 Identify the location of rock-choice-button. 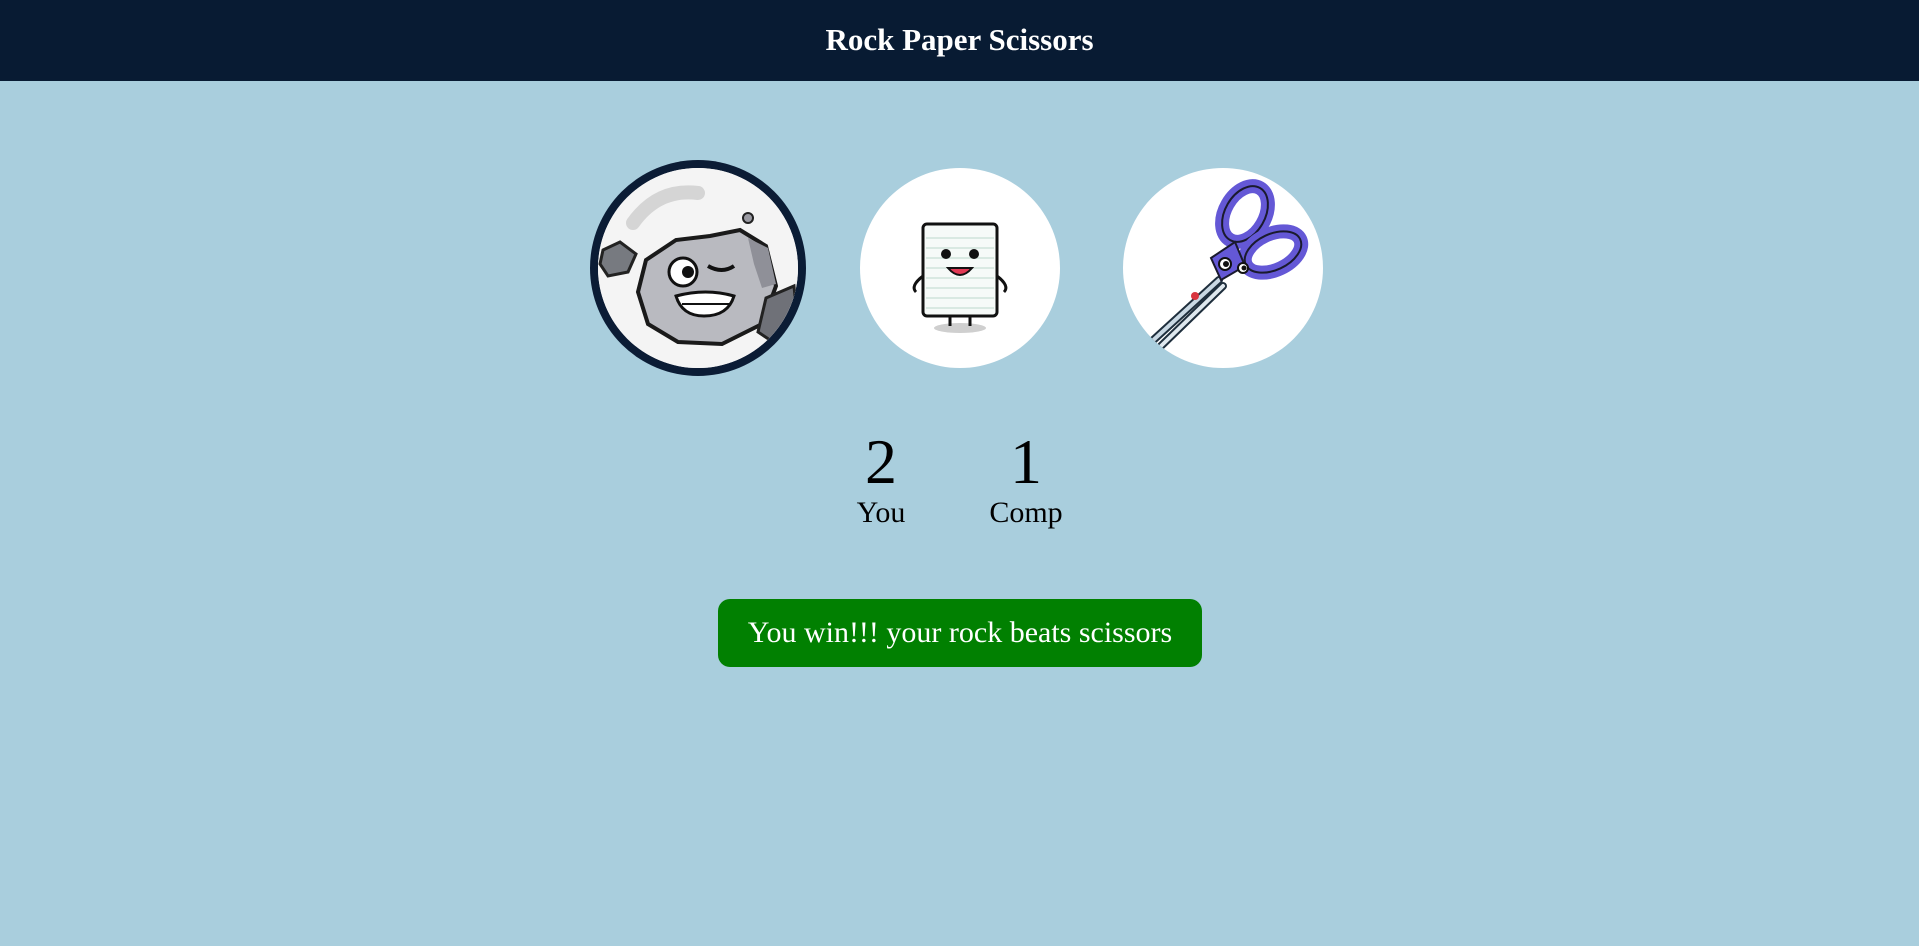
(698, 268).